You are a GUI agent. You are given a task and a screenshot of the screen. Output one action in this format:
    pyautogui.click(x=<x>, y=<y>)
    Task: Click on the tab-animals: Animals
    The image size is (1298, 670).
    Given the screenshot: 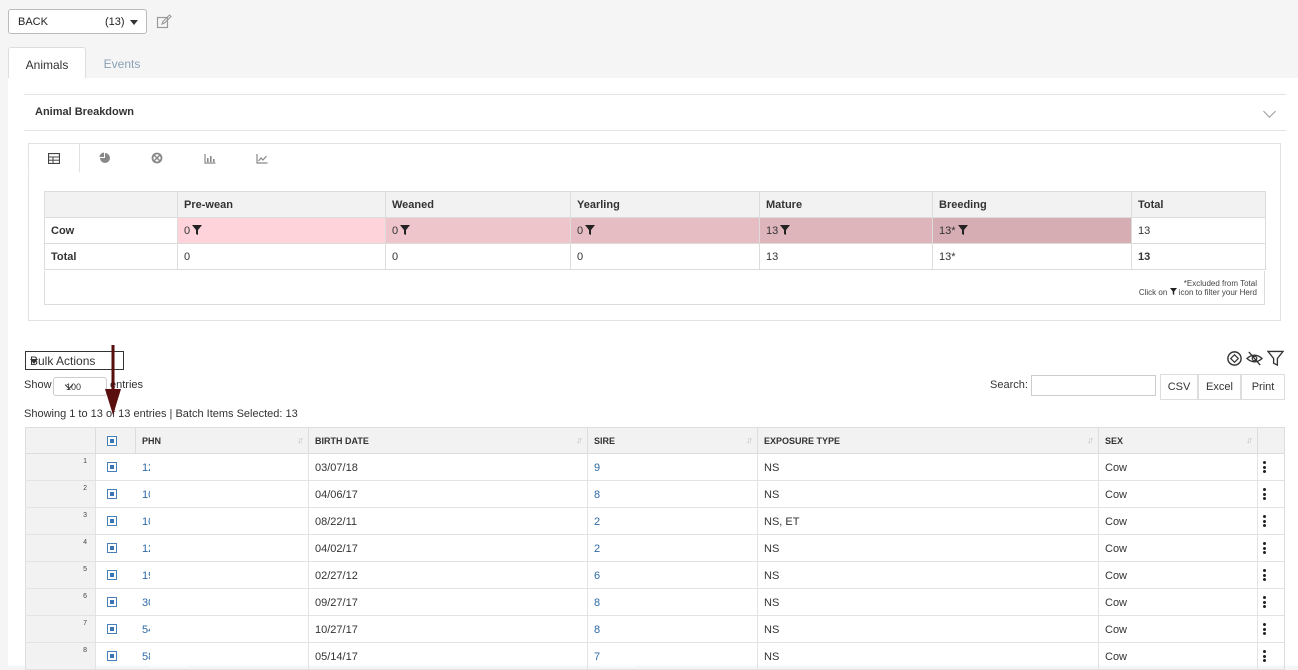 What is the action you would take?
    pyautogui.click(x=47, y=63)
    